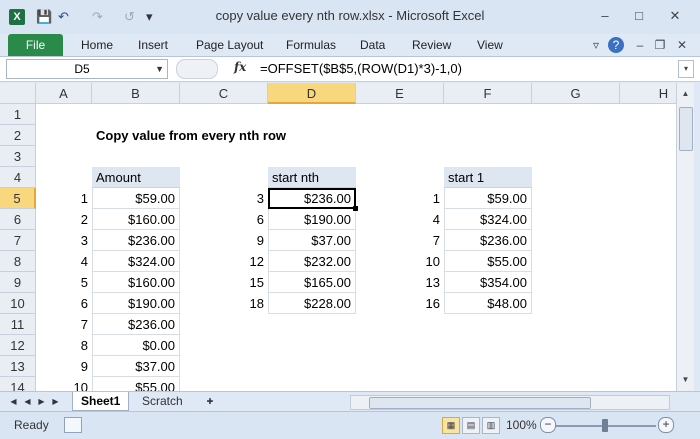  What do you see at coordinates (224, 261) in the screenshot?
I see `start-nth-index-cell: 12` at bounding box center [224, 261].